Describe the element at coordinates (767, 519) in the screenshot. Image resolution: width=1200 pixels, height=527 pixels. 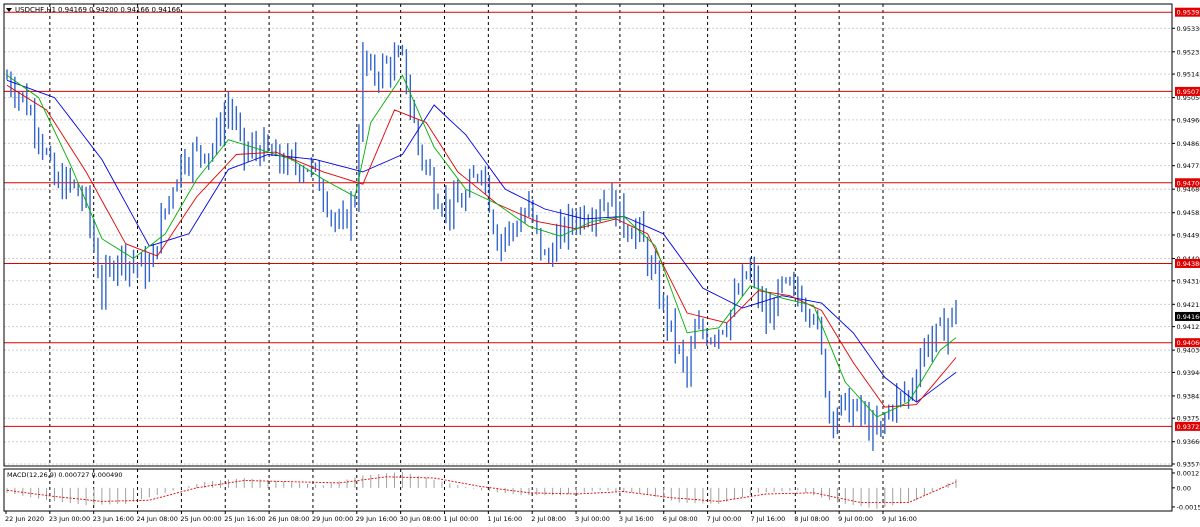
I see `x-tick-label: 7 Jul 16:00` at that location.